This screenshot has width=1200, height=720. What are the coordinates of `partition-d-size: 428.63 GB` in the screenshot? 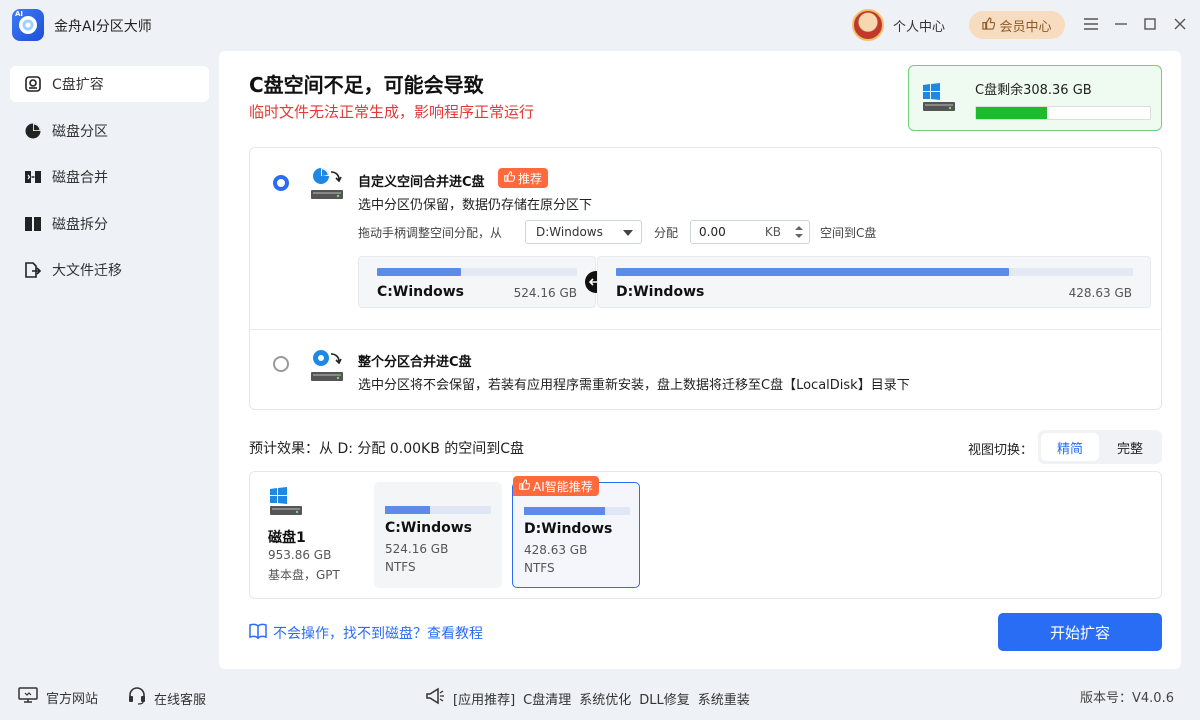 It's located at (1100, 293).